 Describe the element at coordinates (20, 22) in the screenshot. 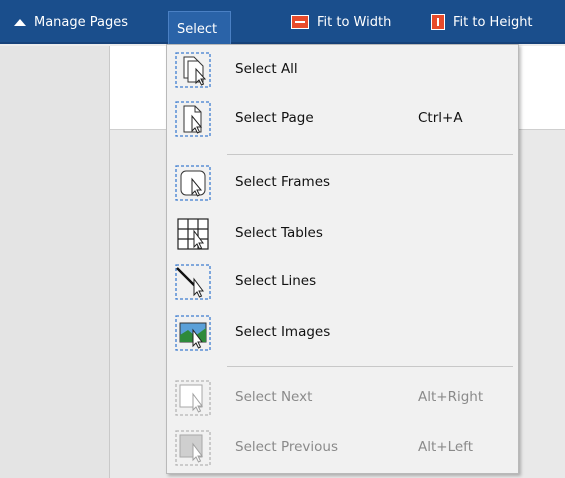

I see `caret-up-icon` at that location.